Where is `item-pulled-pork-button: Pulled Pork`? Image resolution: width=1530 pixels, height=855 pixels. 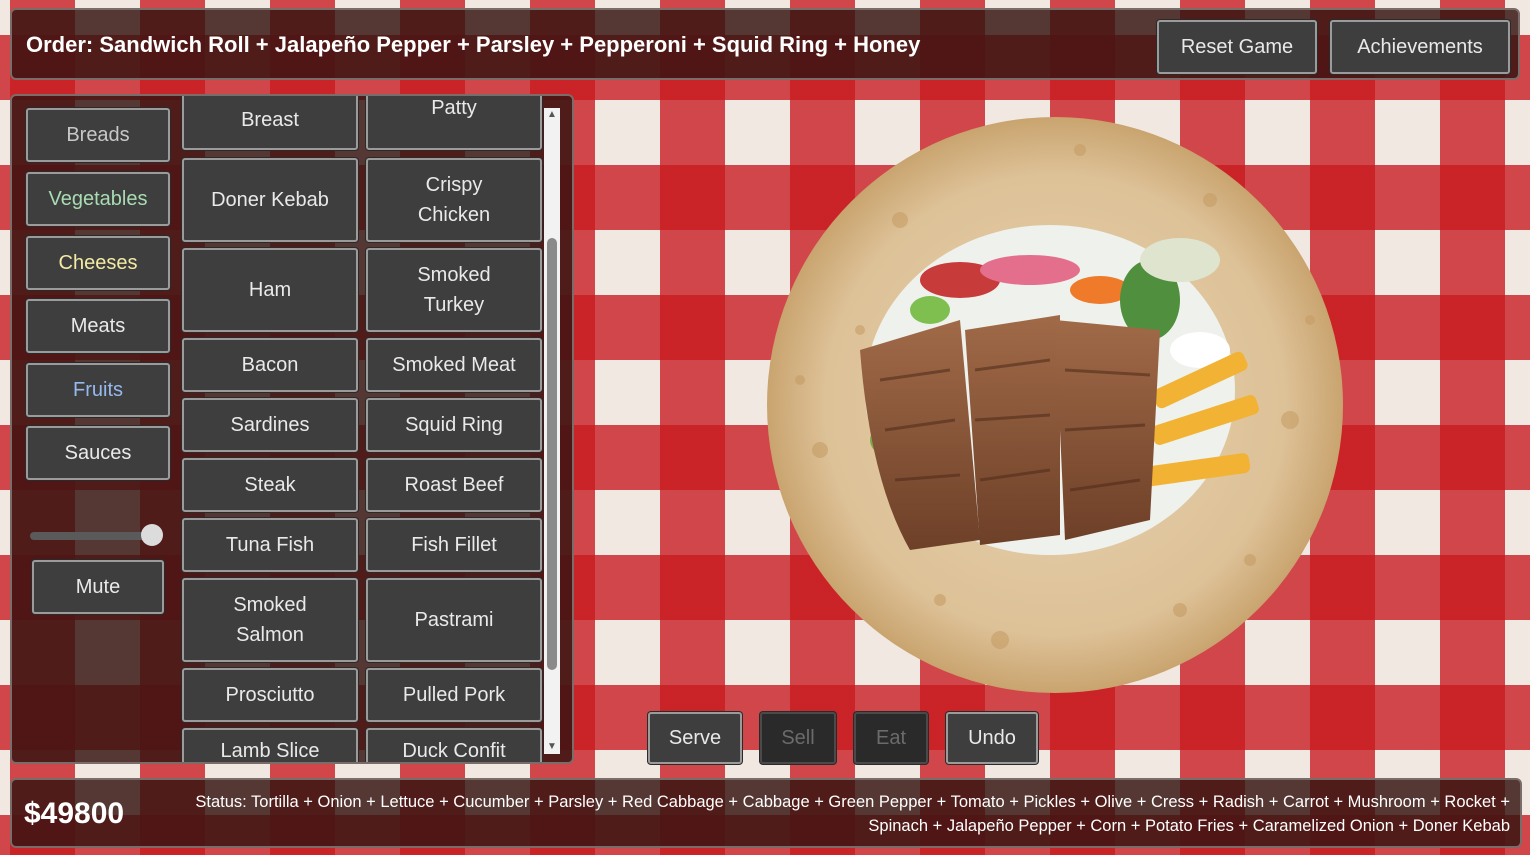
item-pulled-pork-button: Pulled Pork is located at coordinates (454, 695).